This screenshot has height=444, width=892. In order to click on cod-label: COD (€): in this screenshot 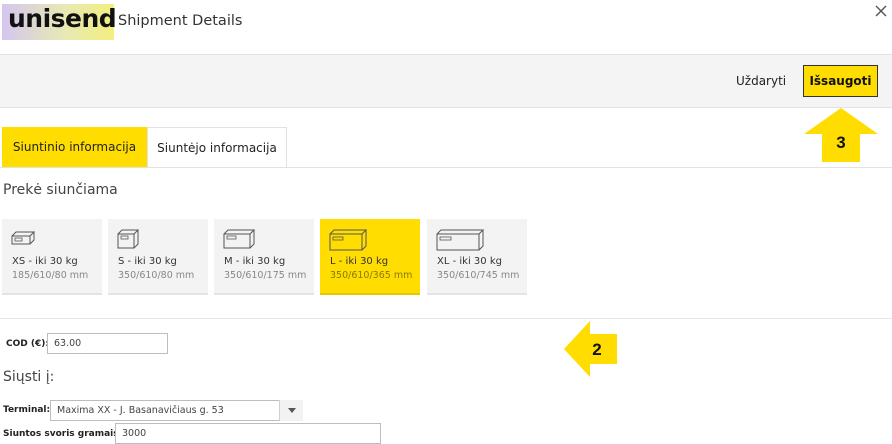, I will do `click(27, 344)`.